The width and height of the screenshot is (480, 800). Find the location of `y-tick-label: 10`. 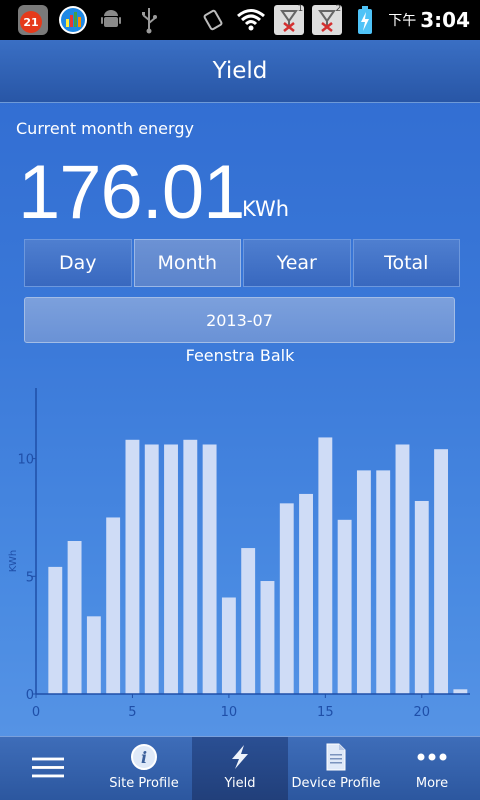

y-tick-label: 10 is located at coordinates (25, 460).